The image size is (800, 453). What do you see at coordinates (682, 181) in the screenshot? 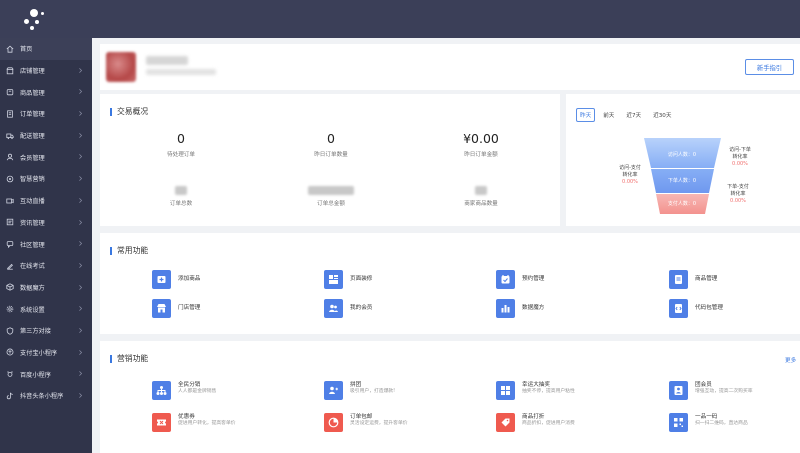
I see `funnel-label-order: 下单人数：0` at bounding box center [682, 181].